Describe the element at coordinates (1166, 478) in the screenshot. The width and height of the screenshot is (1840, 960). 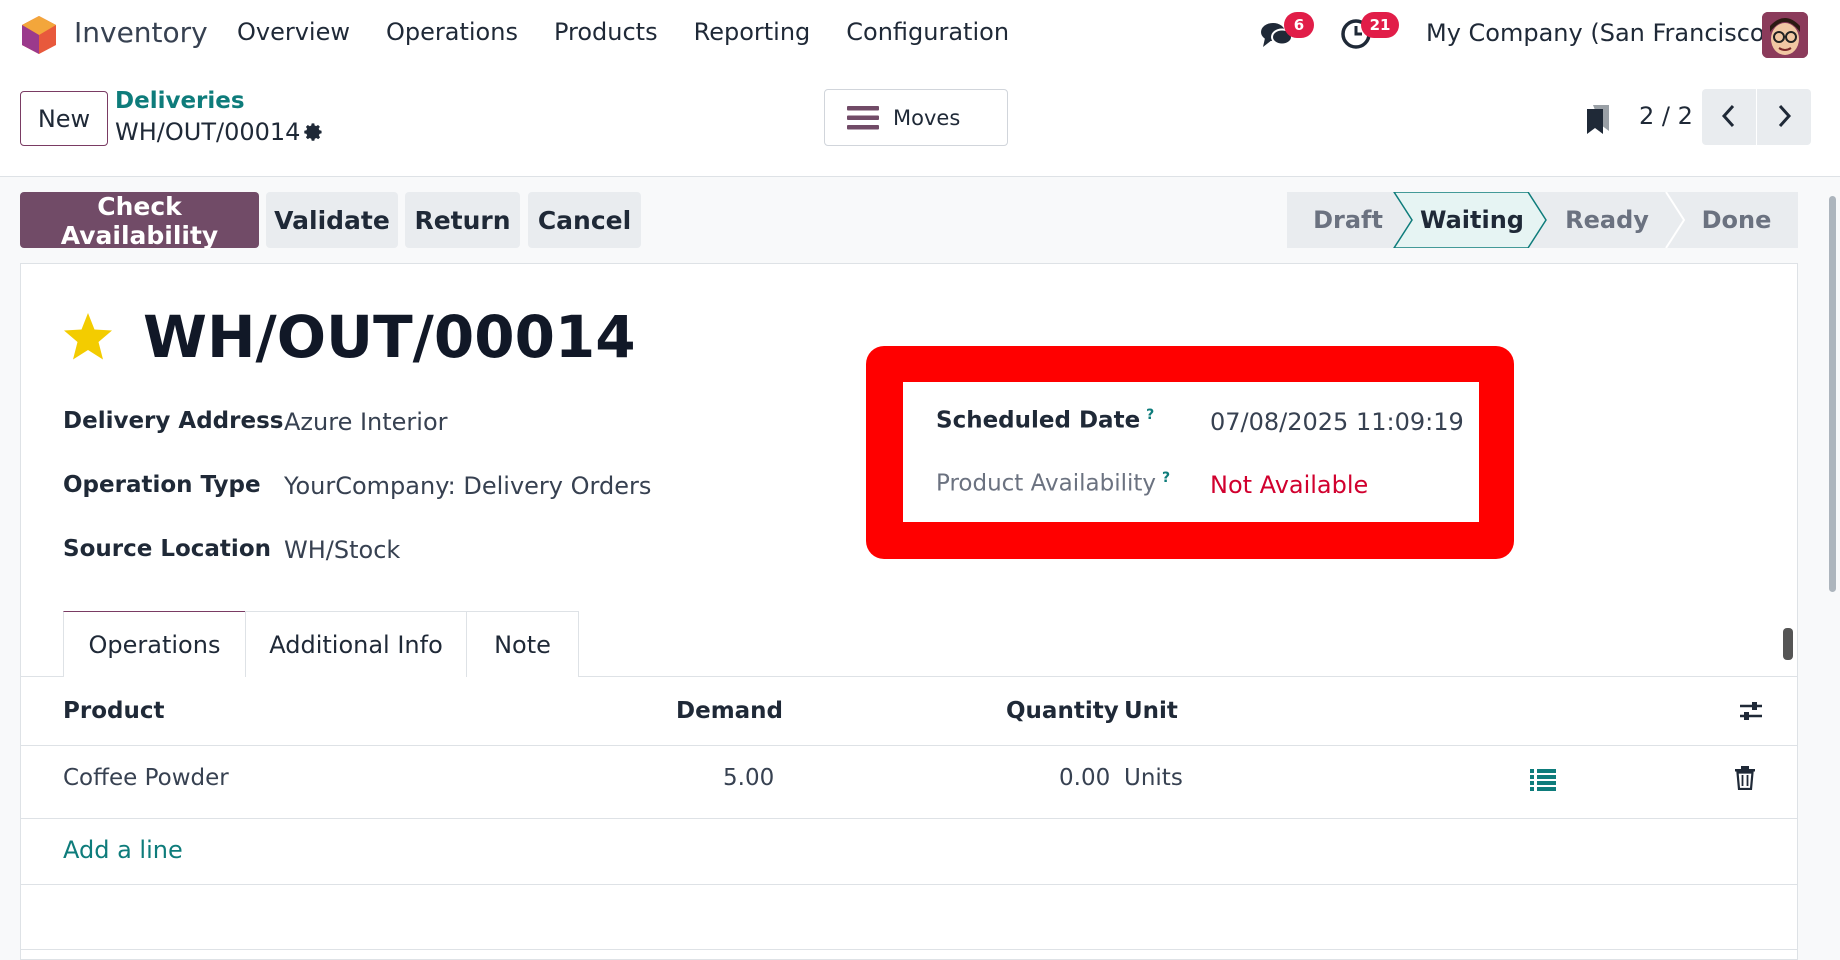
I see `product-availability-help-icon: ?` at that location.